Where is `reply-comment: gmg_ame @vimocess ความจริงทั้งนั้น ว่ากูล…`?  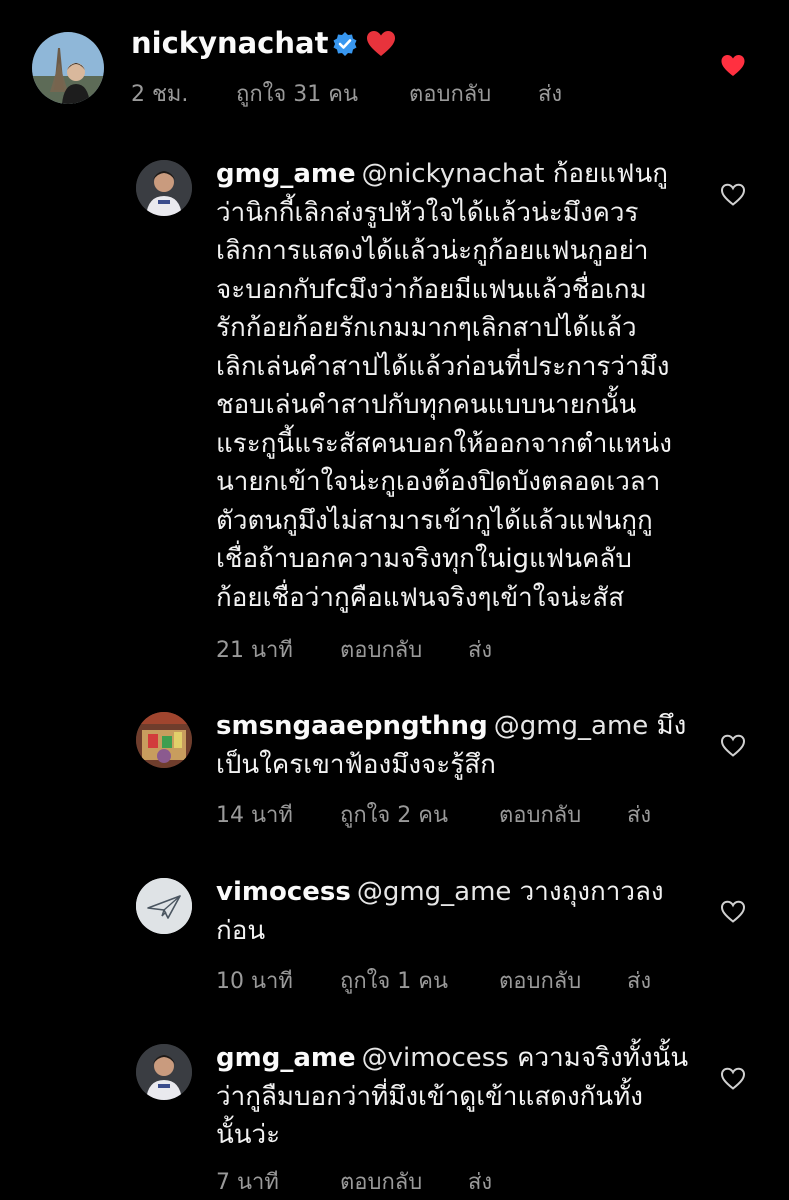 reply-comment: gmg_ame @vimocess ความจริงทั้งนั้น ว่ากูล… is located at coordinates (394, 1117).